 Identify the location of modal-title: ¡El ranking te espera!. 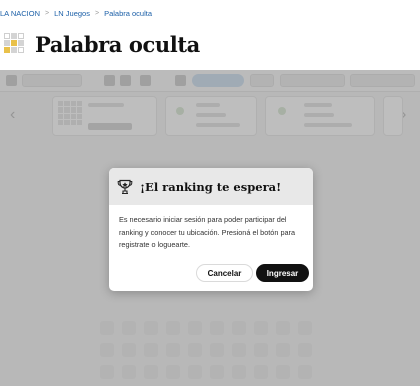
(211, 187).